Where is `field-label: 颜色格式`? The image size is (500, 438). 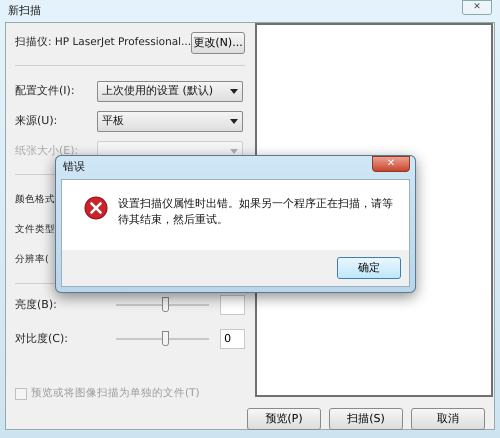
field-label: 颜色格式 is located at coordinates (35, 199).